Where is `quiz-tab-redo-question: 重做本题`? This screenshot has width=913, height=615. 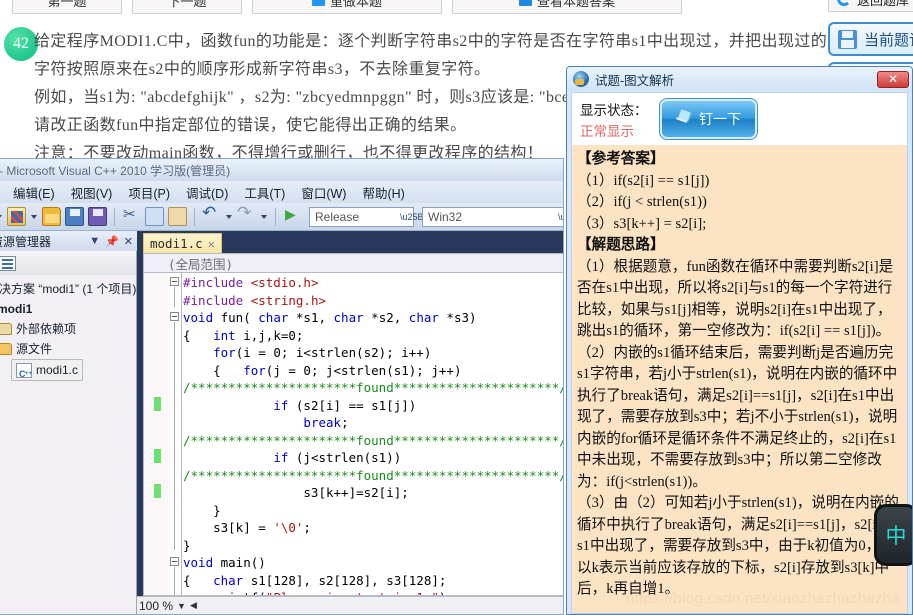
quiz-tab-redo-question: 重做本题 is located at coordinates (347, 7).